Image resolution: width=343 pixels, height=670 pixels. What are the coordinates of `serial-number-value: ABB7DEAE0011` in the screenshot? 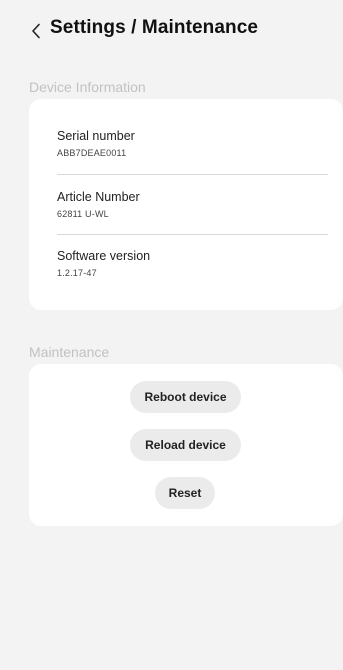 It's located at (92, 153).